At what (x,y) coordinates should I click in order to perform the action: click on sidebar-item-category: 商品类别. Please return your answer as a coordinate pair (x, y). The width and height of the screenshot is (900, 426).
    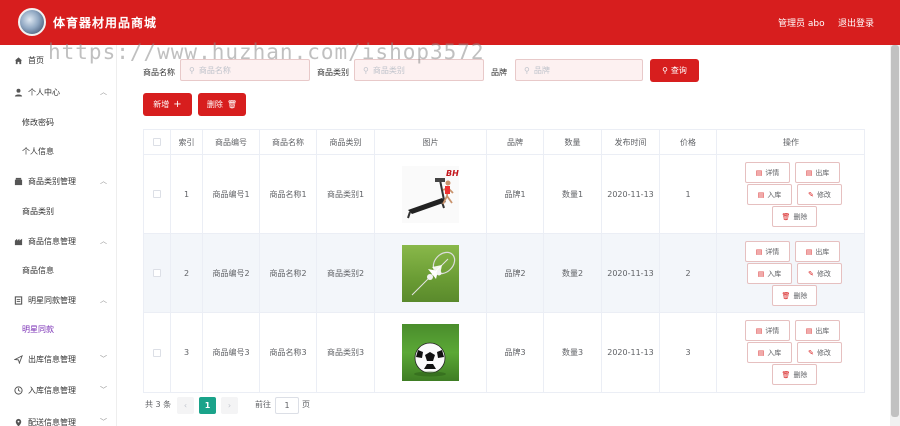
    Looking at the image, I should click on (58, 211).